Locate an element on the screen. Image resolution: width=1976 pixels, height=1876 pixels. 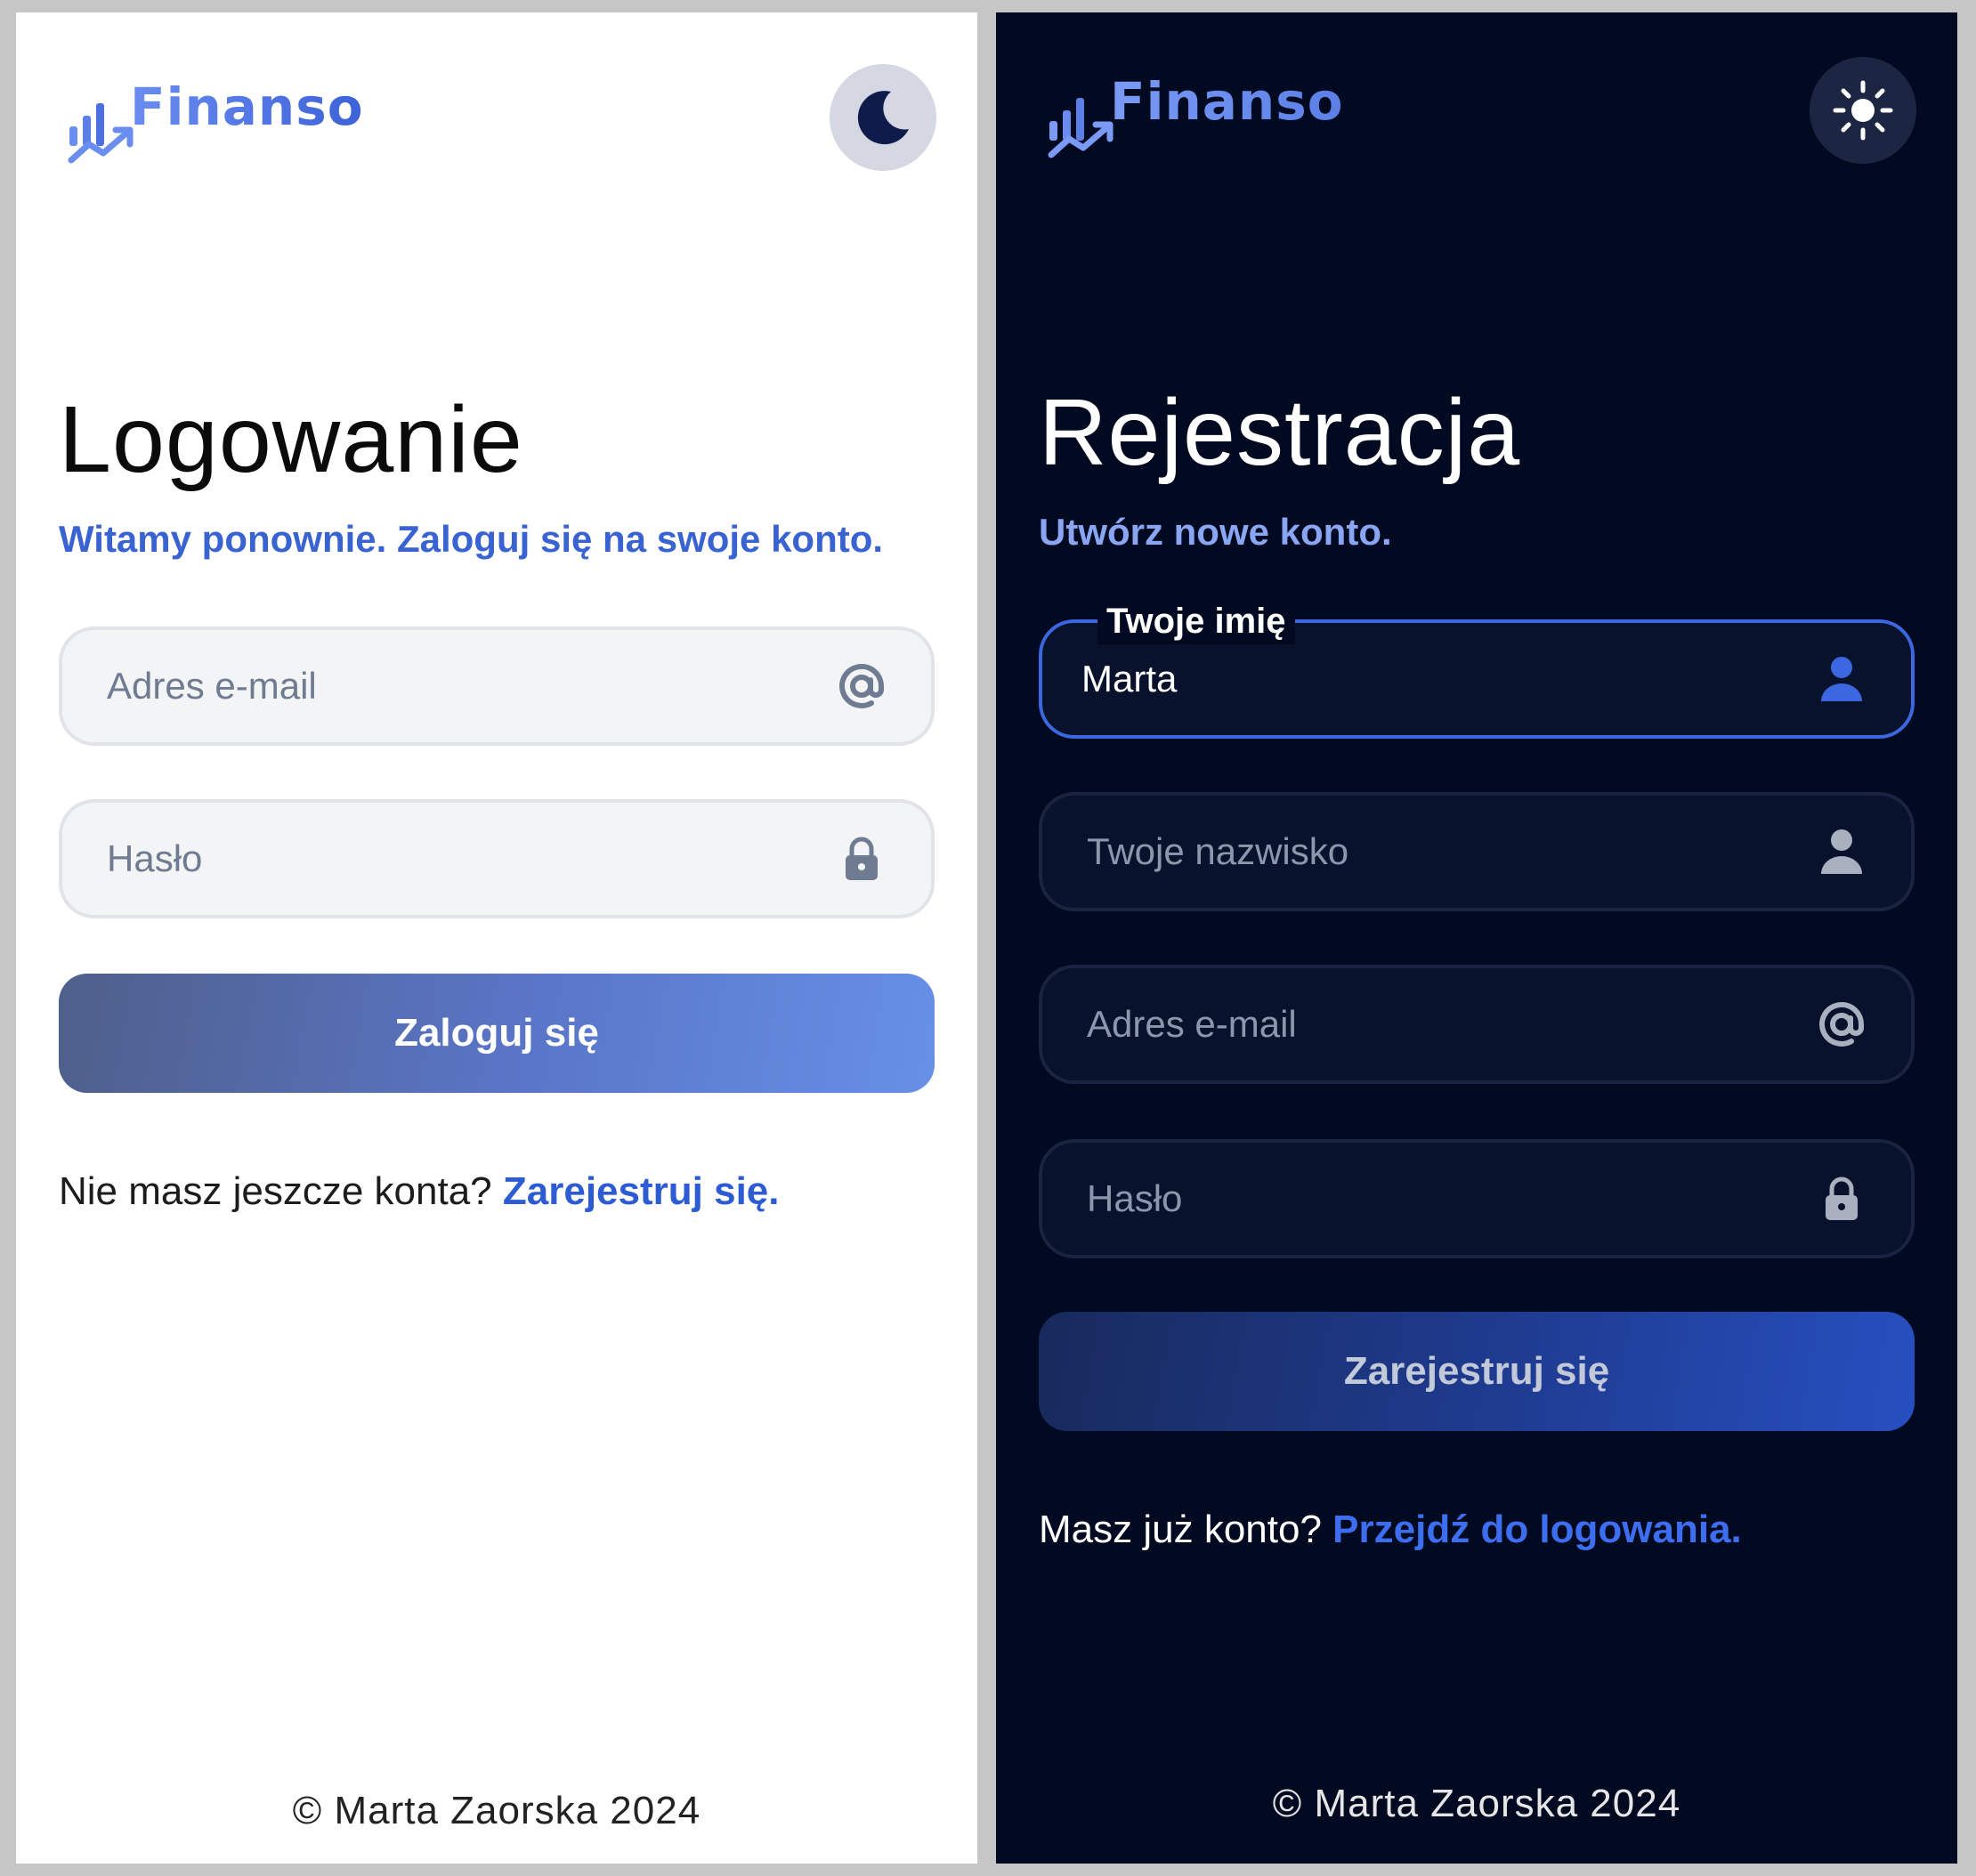
login-link: Przejdź do logowania. is located at coordinates (1537, 1529).